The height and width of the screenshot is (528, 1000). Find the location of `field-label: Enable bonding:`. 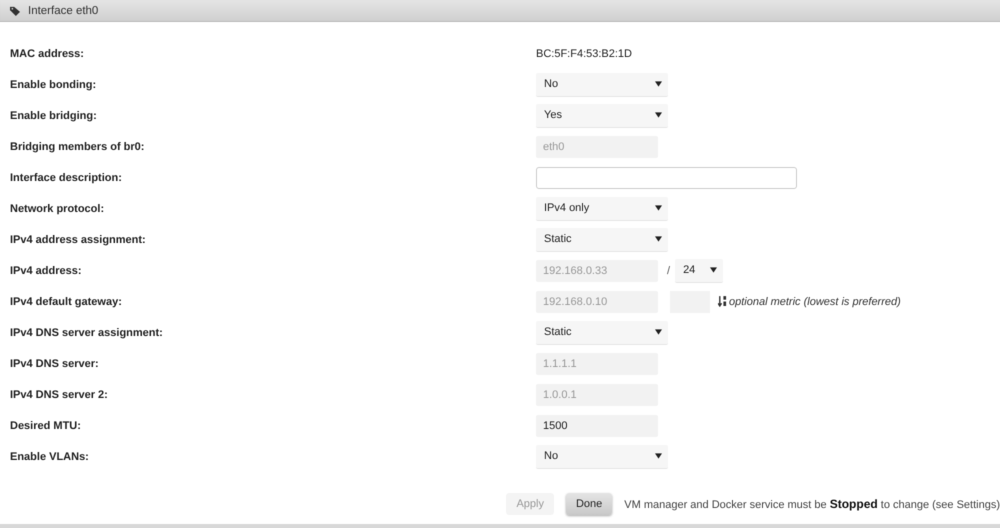

field-label: Enable bonding: is located at coordinates (53, 84).